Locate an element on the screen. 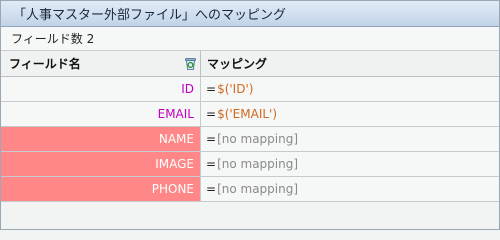 Image resolution: width=500 pixels, height=240 pixels. table-row: ID = $('ID') is located at coordinates (250, 89).